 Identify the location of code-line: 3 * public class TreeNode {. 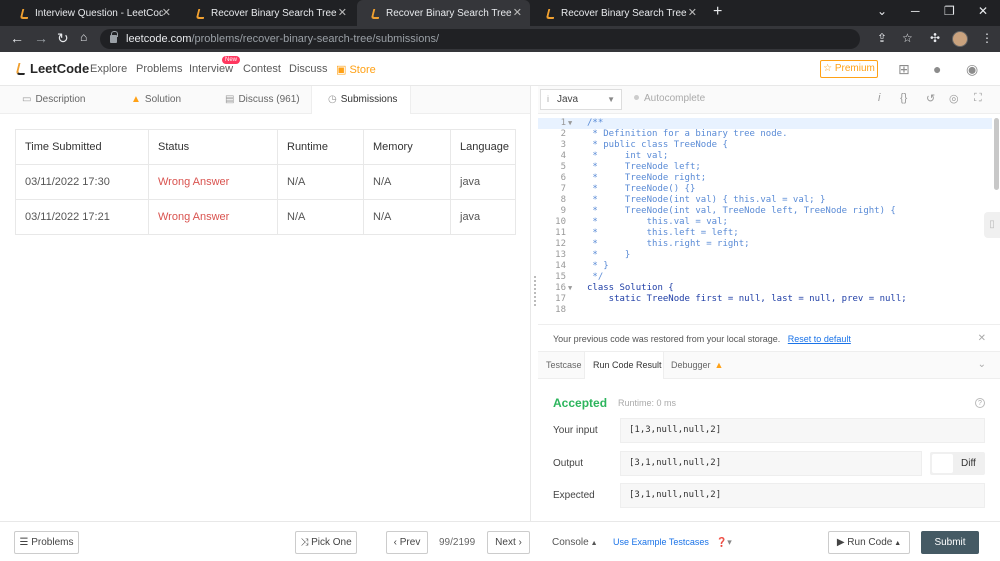
(765, 145).